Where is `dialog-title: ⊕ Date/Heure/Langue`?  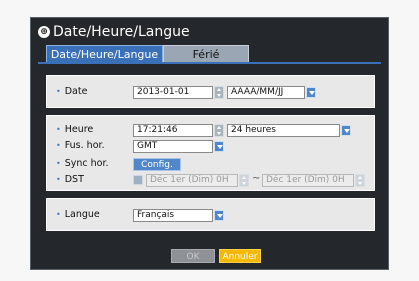 dialog-title: ⊕ Date/Heure/Langue is located at coordinates (114, 32).